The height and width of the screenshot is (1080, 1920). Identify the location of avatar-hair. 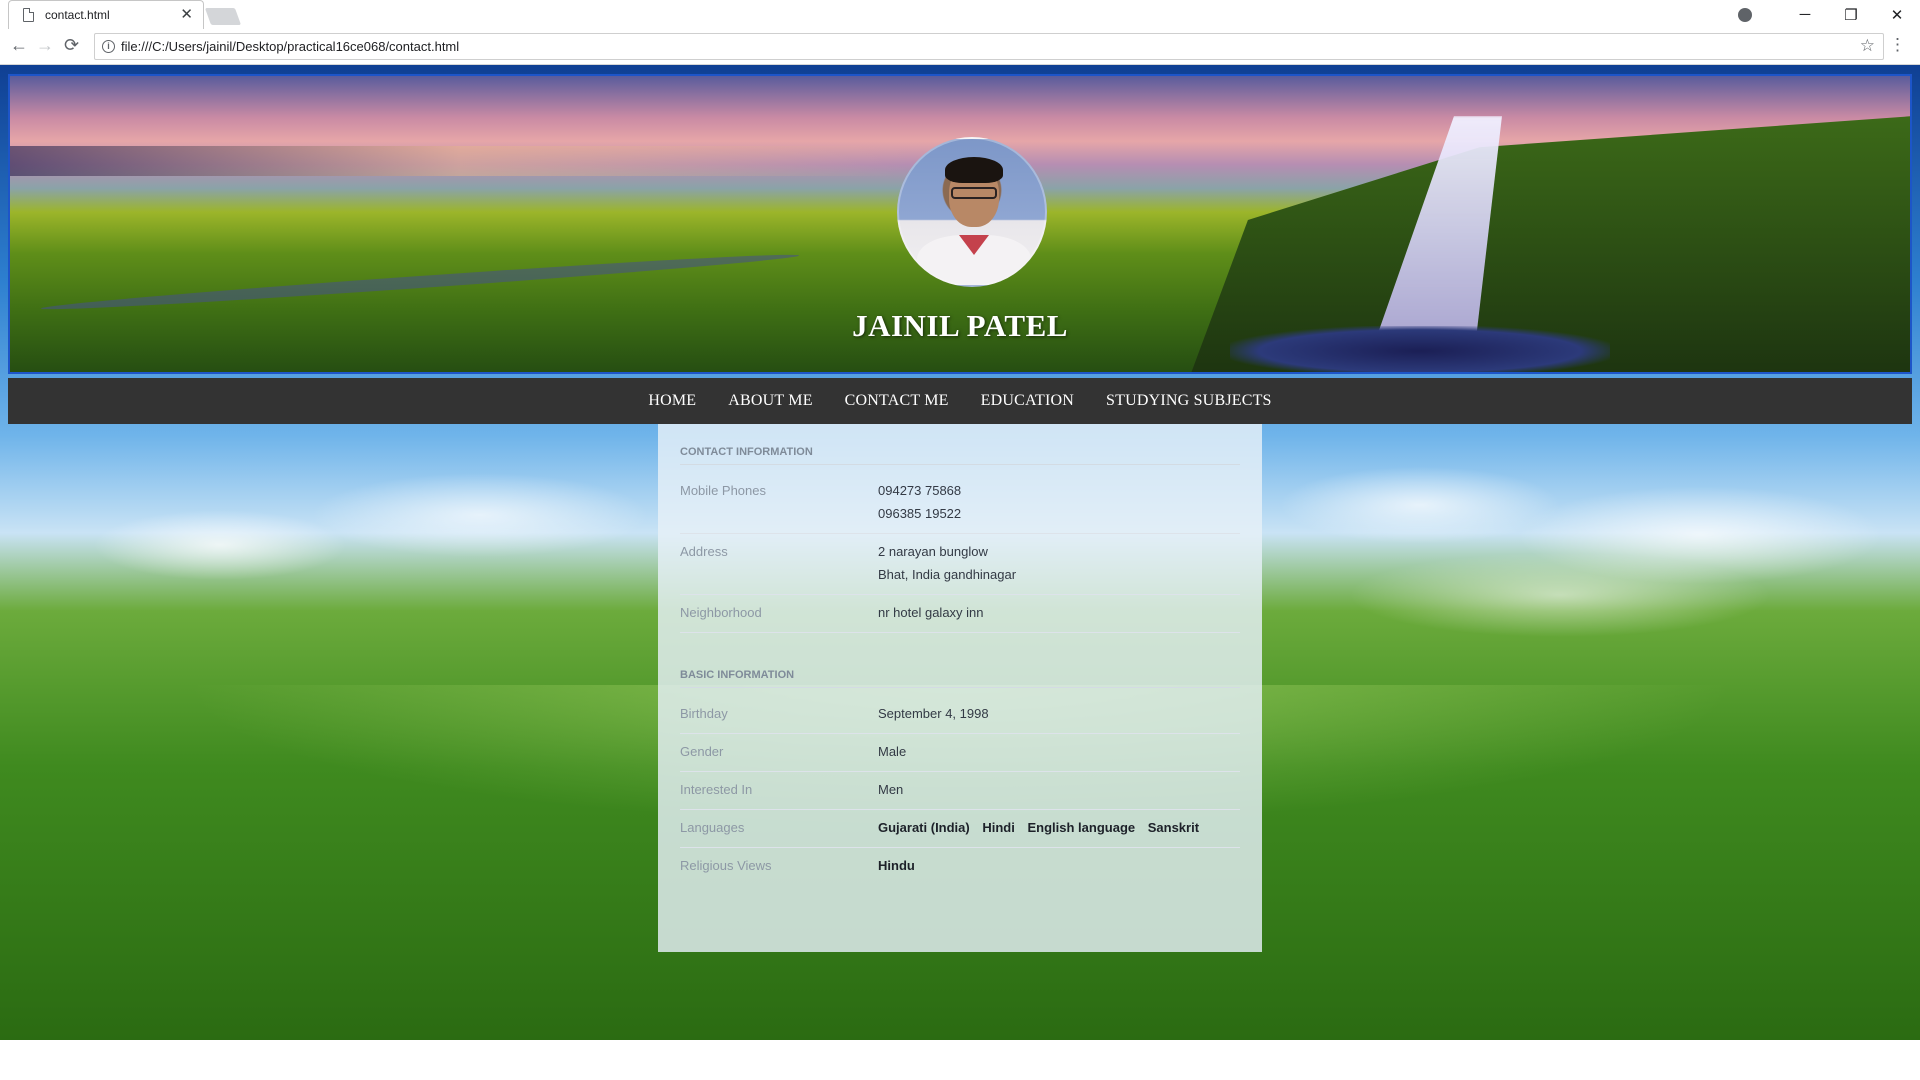
(974, 170).